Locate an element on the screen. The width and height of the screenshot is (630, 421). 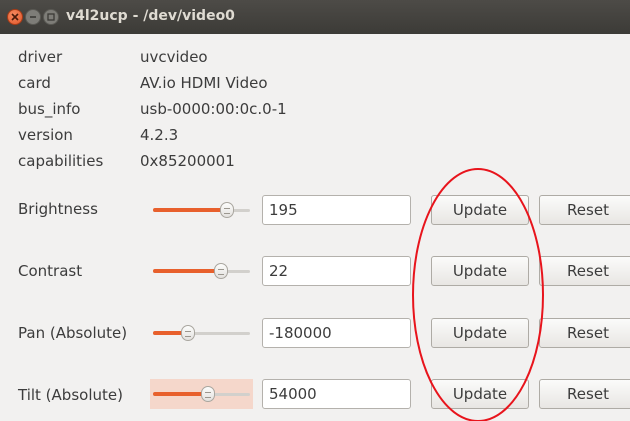
maximize-button is located at coordinates (51, 17).